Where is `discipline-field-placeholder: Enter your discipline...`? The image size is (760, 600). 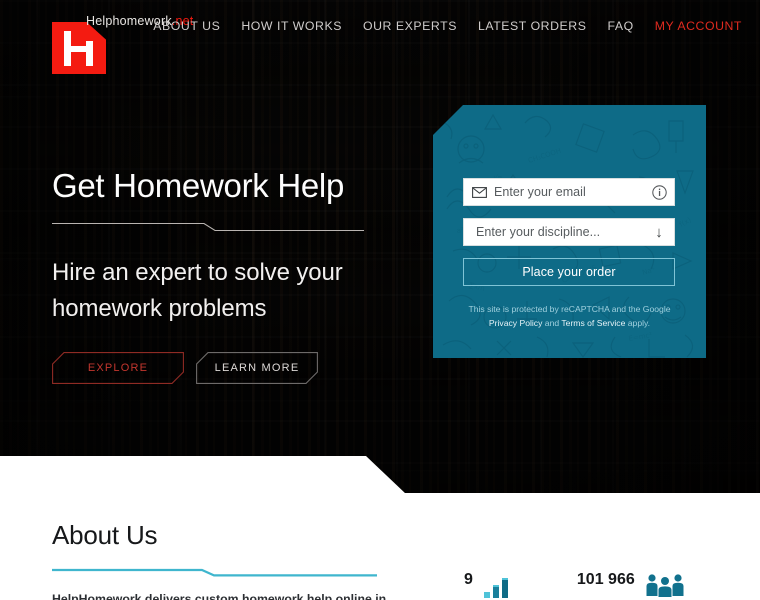
discipline-field-placeholder: Enter your discipline... is located at coordinates (538, 232).